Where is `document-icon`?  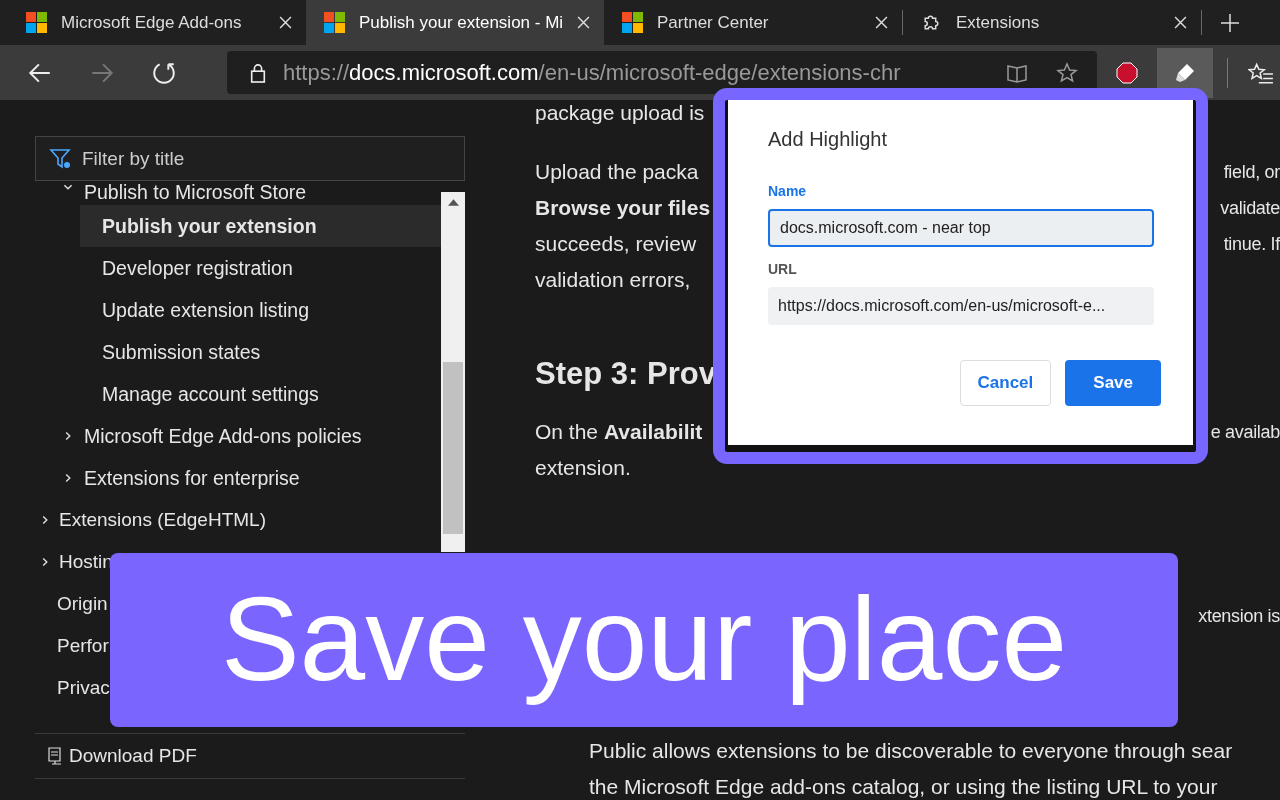 document-icon is located at coordinates (55, 756).